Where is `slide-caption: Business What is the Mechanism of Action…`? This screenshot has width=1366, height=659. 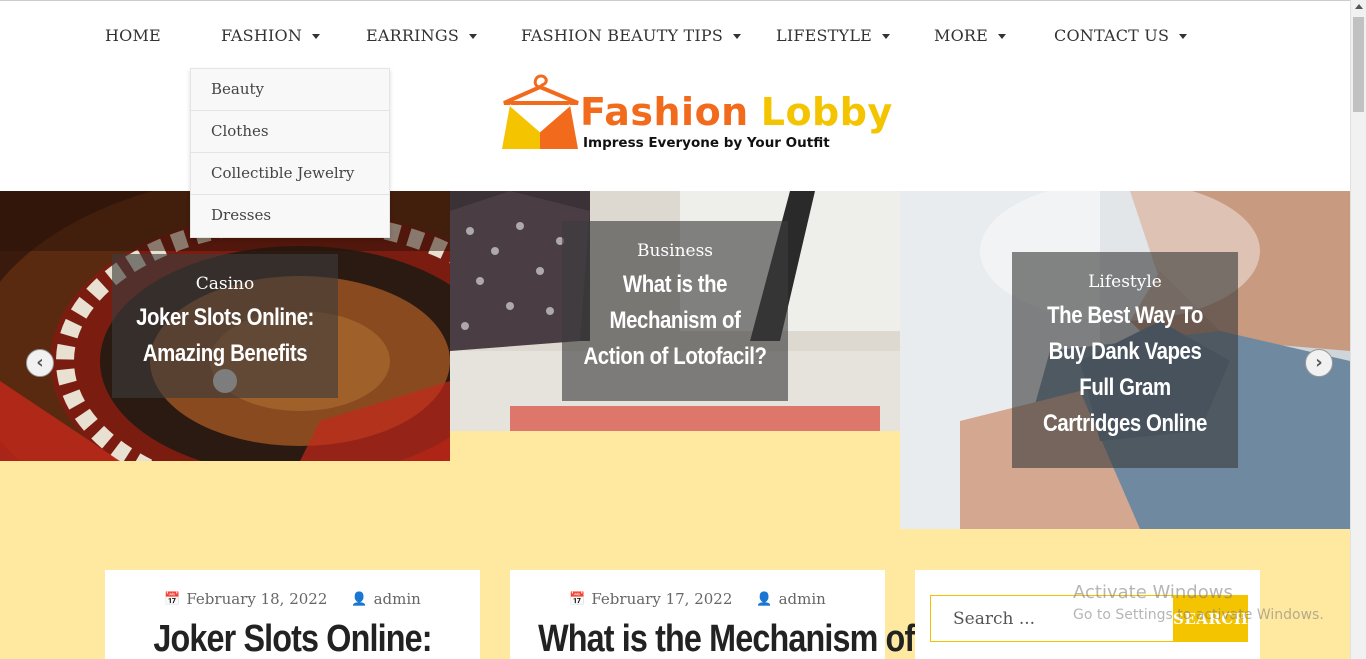
slide-caption: Business What is the Mechanism of Action… is located at coordinates (675, 311).